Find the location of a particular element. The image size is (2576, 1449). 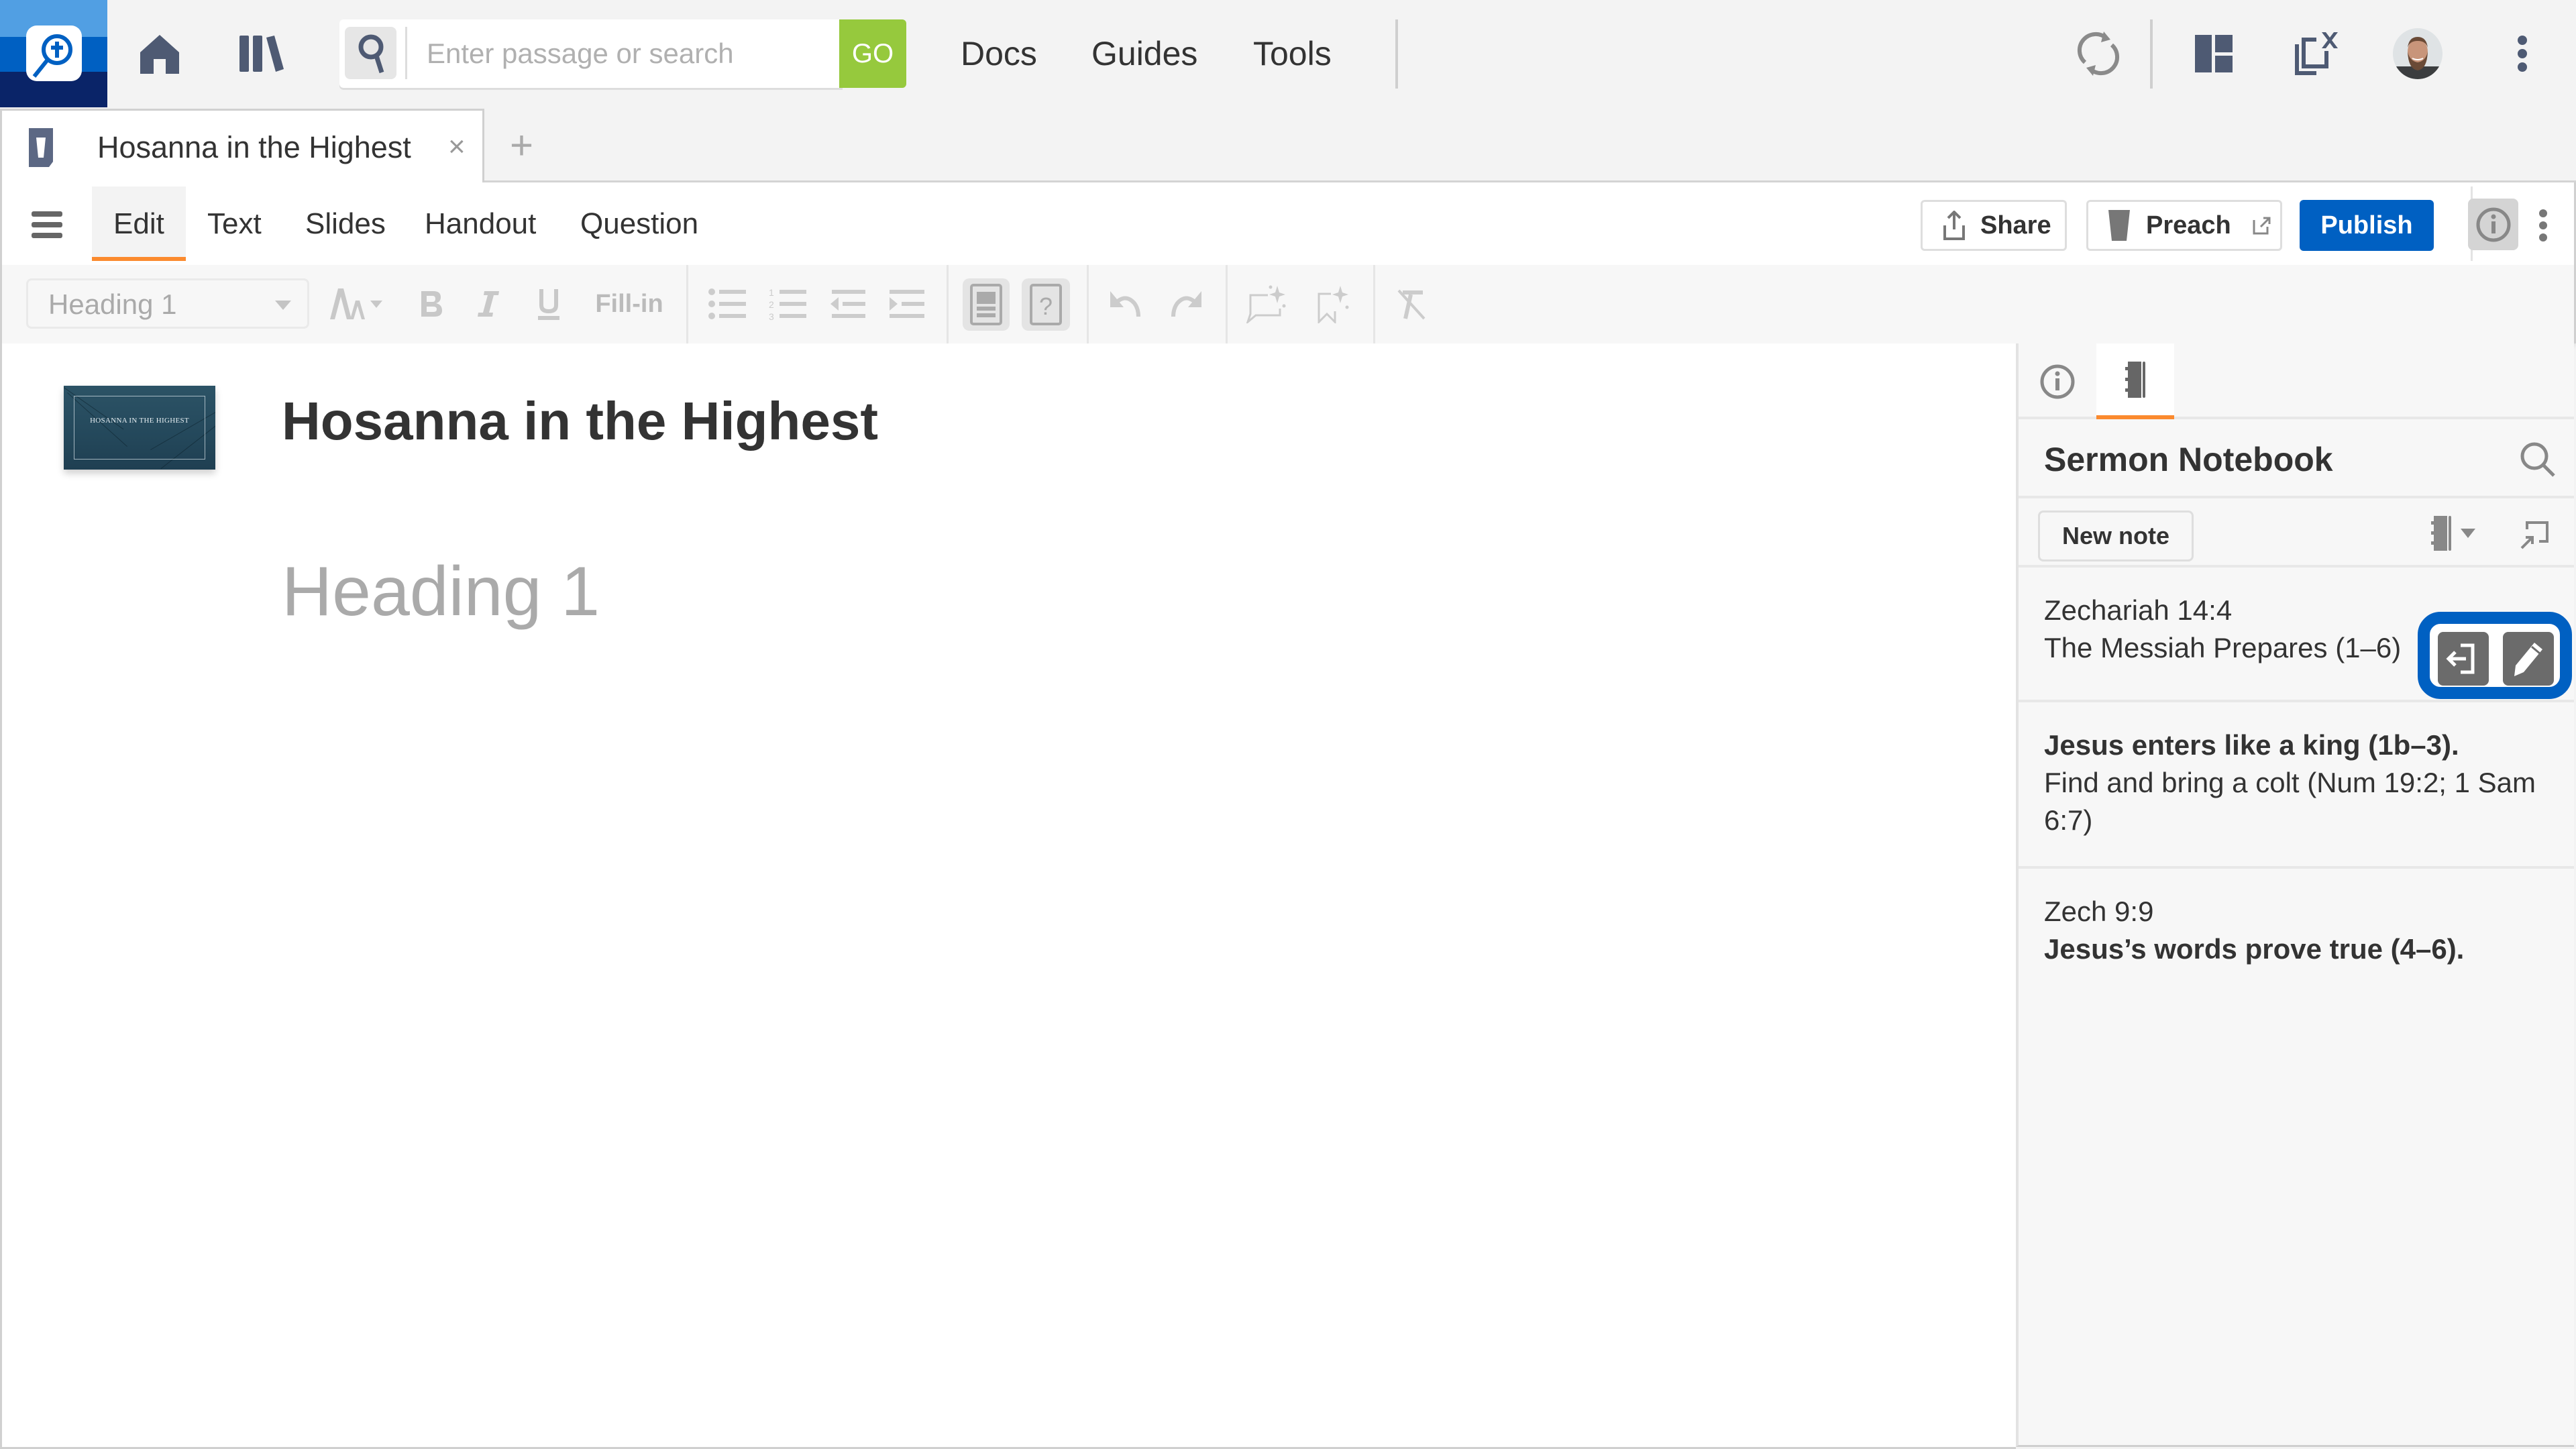

share-button: Share is located at coordinates (1994, 225).